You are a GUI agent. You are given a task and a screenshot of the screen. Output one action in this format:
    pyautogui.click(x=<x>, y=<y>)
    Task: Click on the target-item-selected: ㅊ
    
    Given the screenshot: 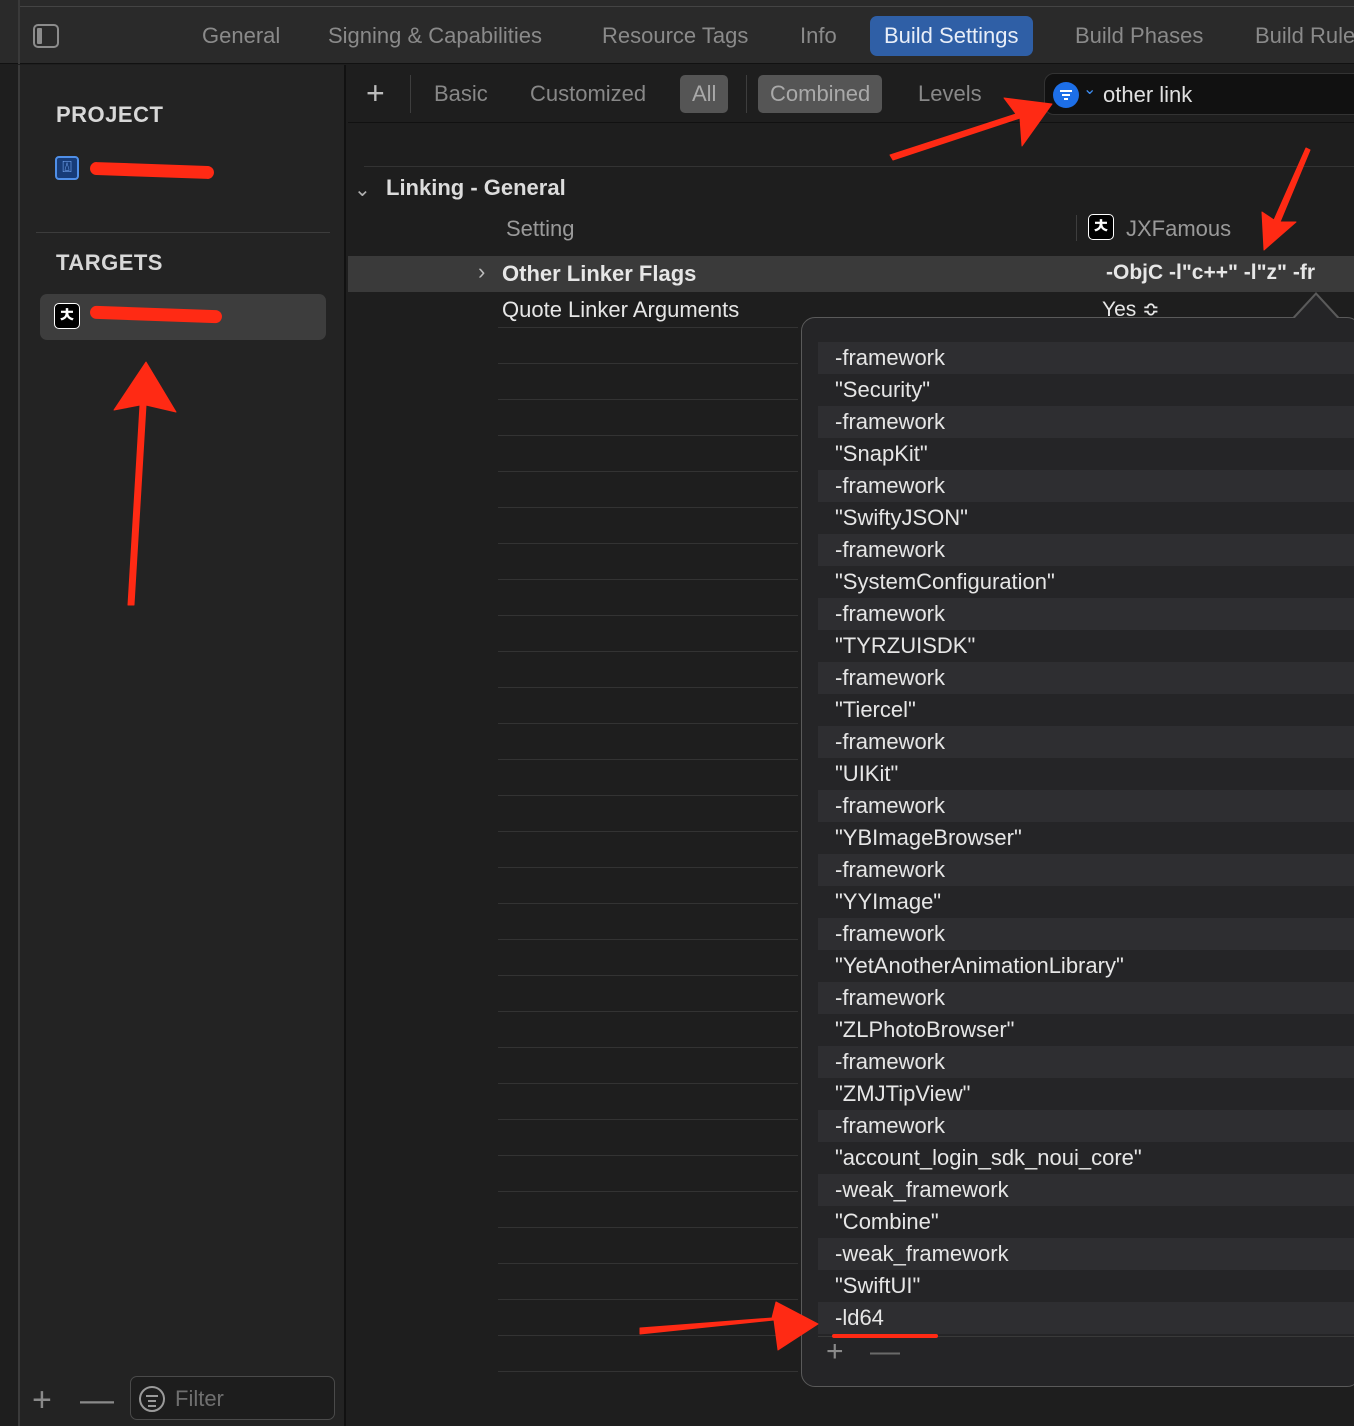 What is the action you would take?
    pyautogui.click(x=183, y=317)
    